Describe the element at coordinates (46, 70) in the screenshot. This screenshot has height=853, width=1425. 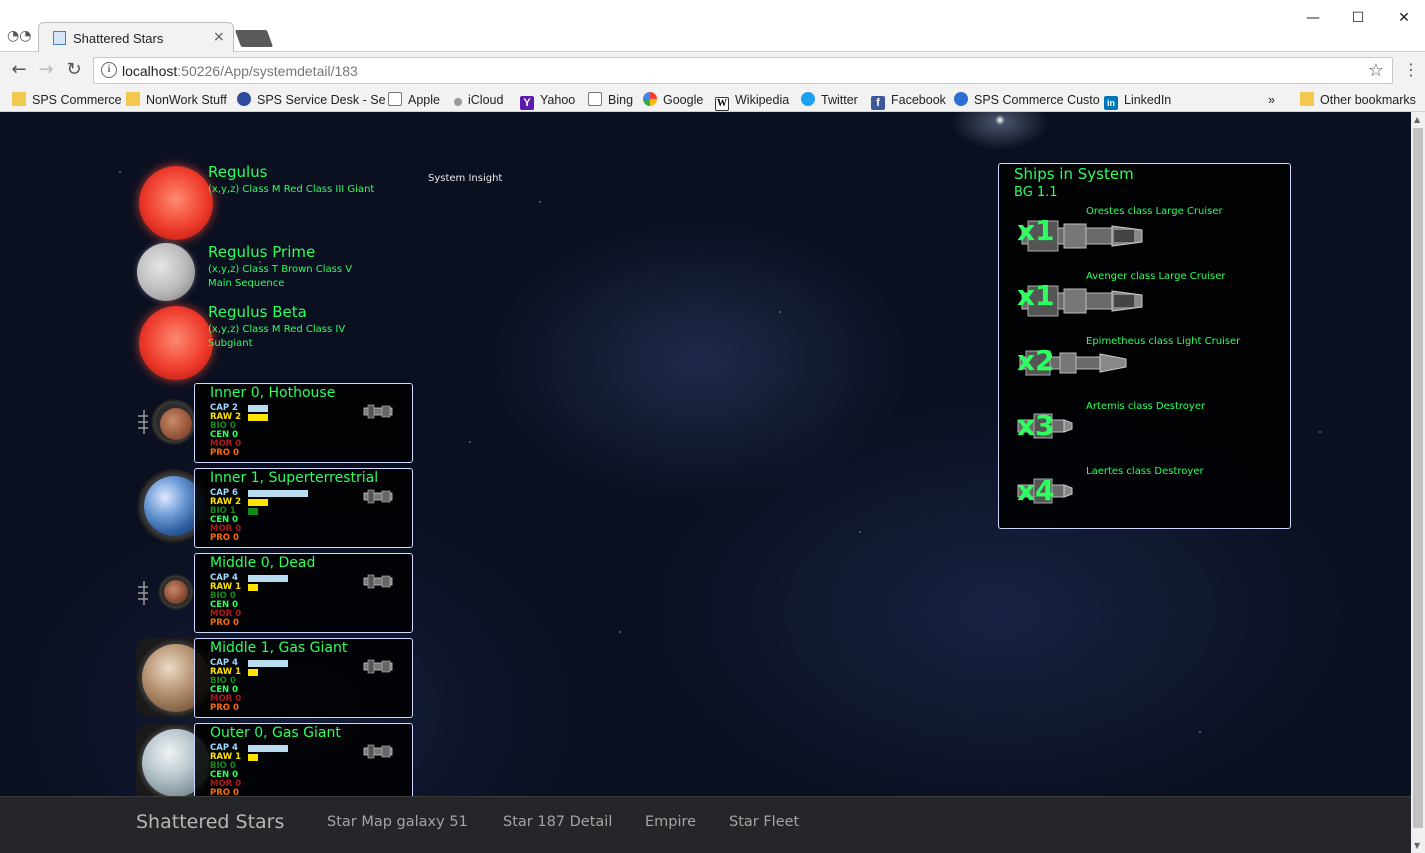
I see `forward-icon: →` at that location.